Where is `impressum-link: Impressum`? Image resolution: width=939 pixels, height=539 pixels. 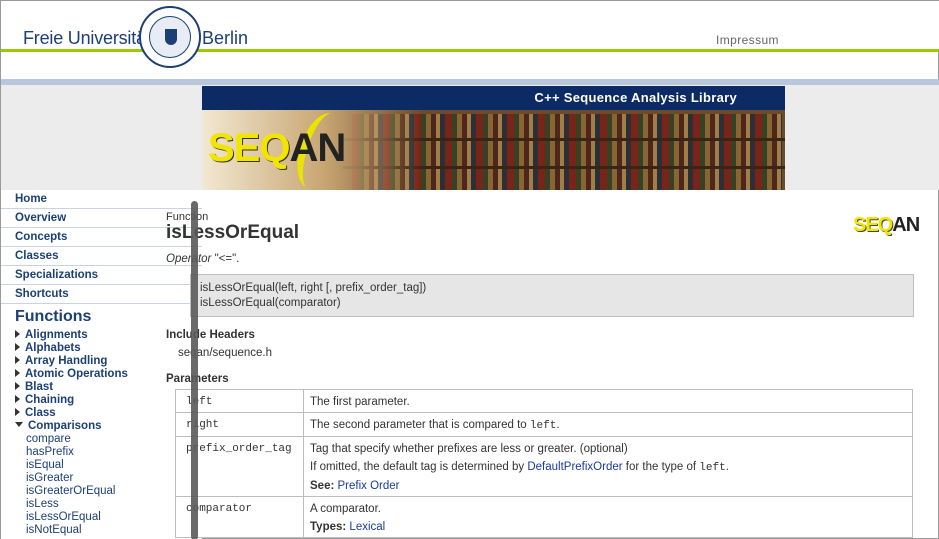
impressum-link: Impressum is located at coordinates (747, 40).